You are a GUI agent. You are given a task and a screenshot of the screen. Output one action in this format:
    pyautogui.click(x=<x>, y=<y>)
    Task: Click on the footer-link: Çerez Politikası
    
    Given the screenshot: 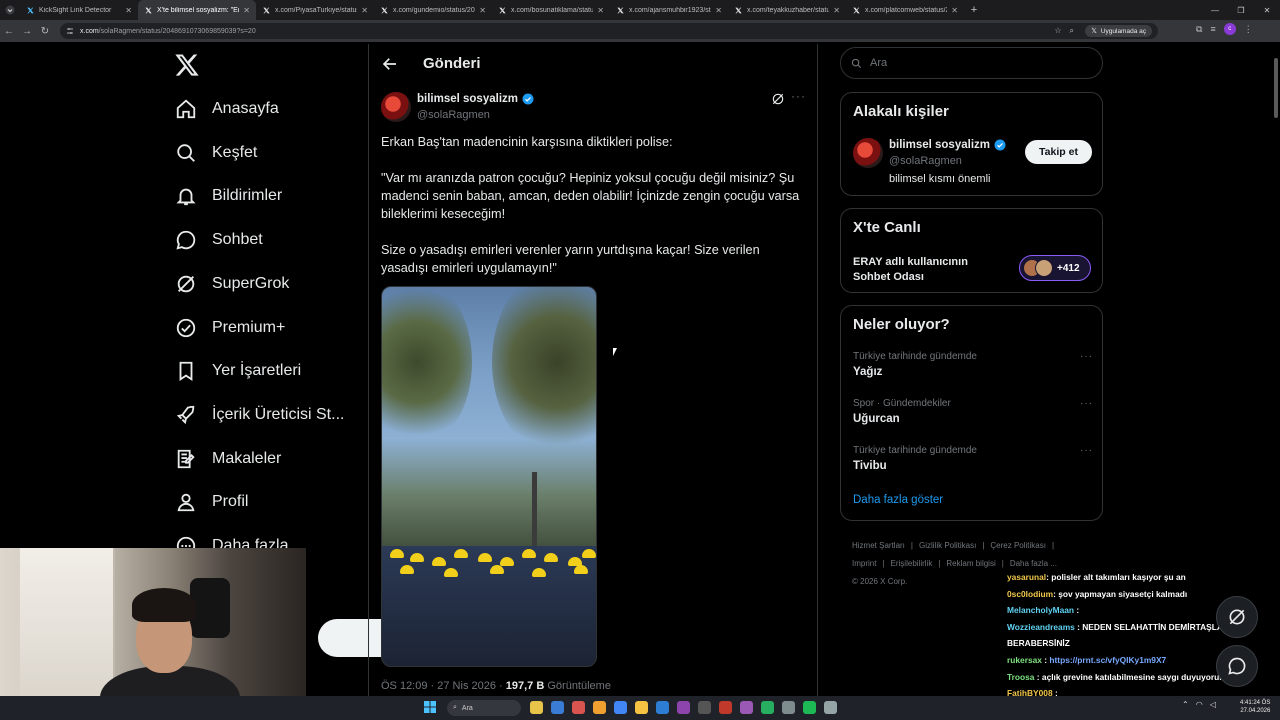 What is the action you would take?
    pyautogui.click(x=1018, y=545)
    